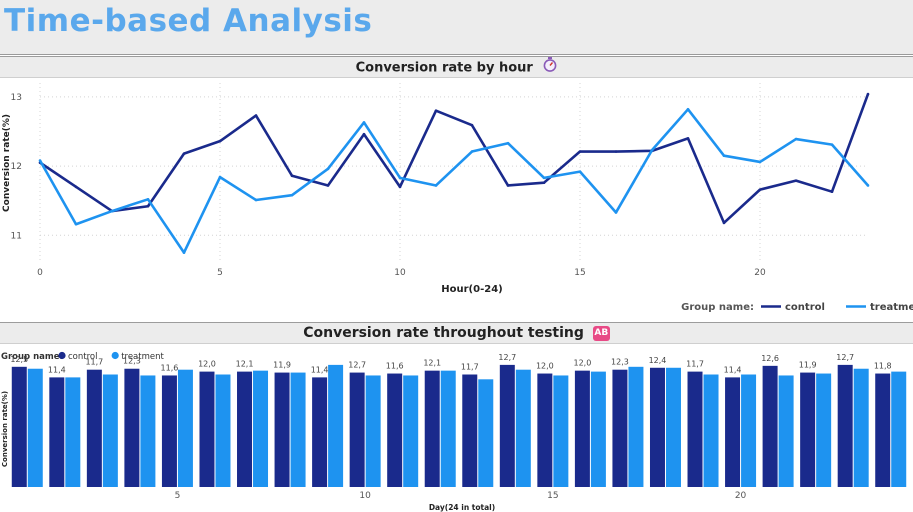 The height and width of the screenshot is (512, 913). What do you see at coordinates (579, 273) in the screenshot?
I see `x-tick-label: 15` at bounding box center [579, 273].